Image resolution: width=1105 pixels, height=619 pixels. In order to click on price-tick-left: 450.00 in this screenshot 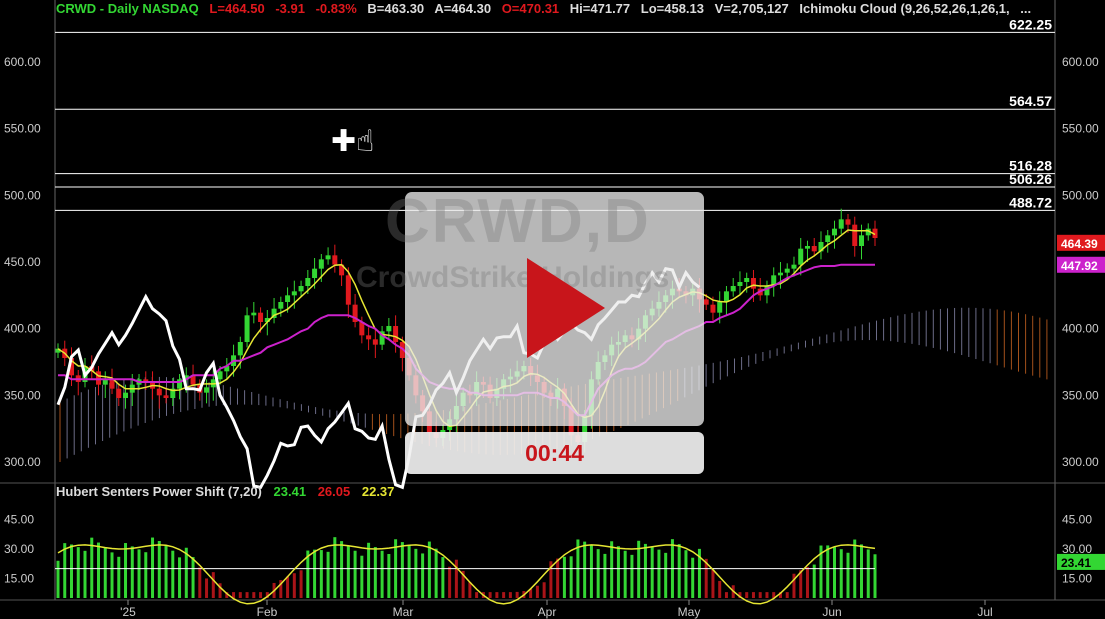, I will do `click(22, 262)`.